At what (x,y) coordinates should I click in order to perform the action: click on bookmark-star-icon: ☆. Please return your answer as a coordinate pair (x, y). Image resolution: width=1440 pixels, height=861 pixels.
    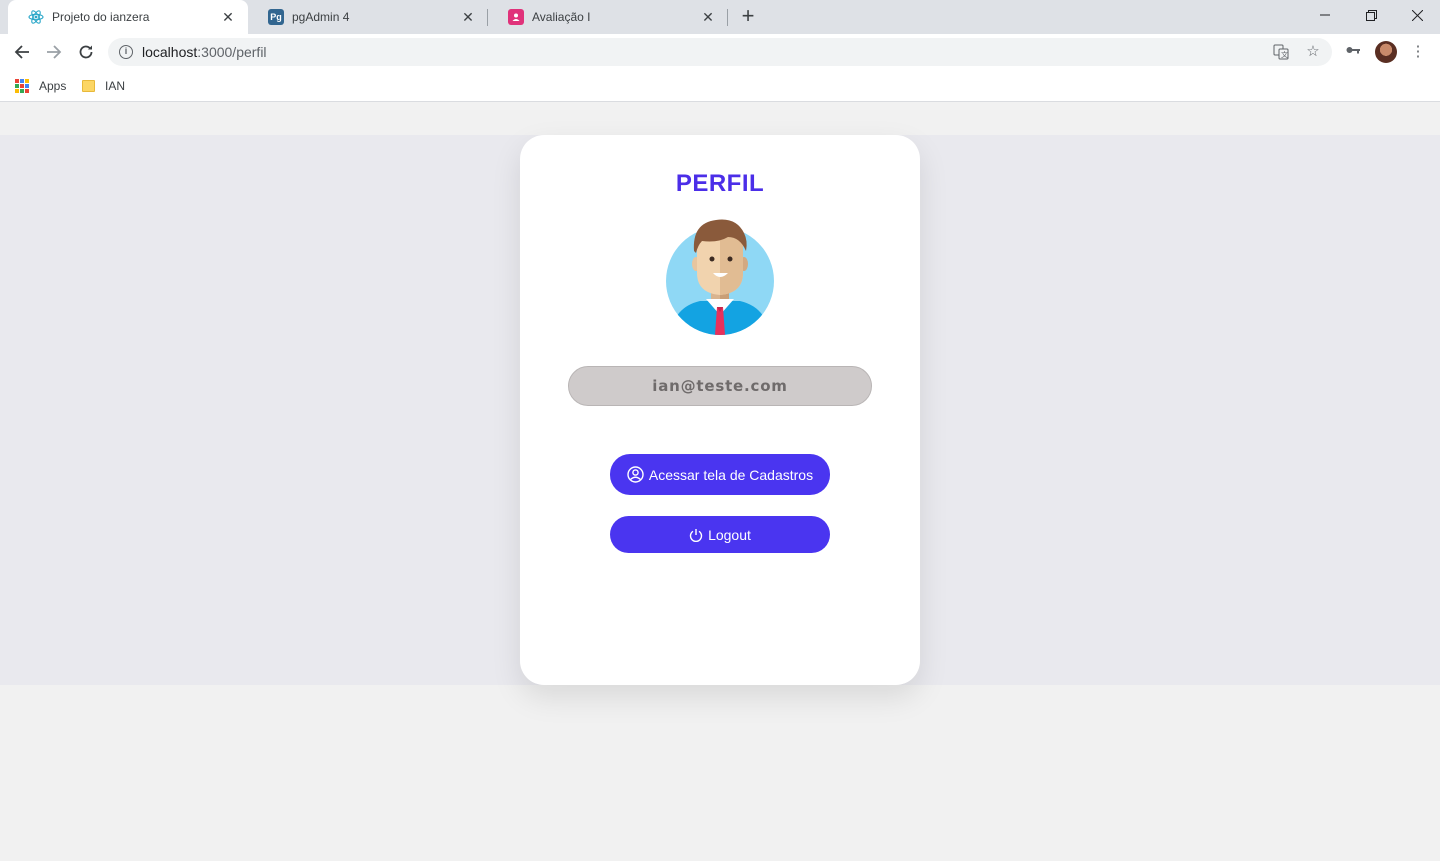
    Looking at the image, I should click on (1313, 52).